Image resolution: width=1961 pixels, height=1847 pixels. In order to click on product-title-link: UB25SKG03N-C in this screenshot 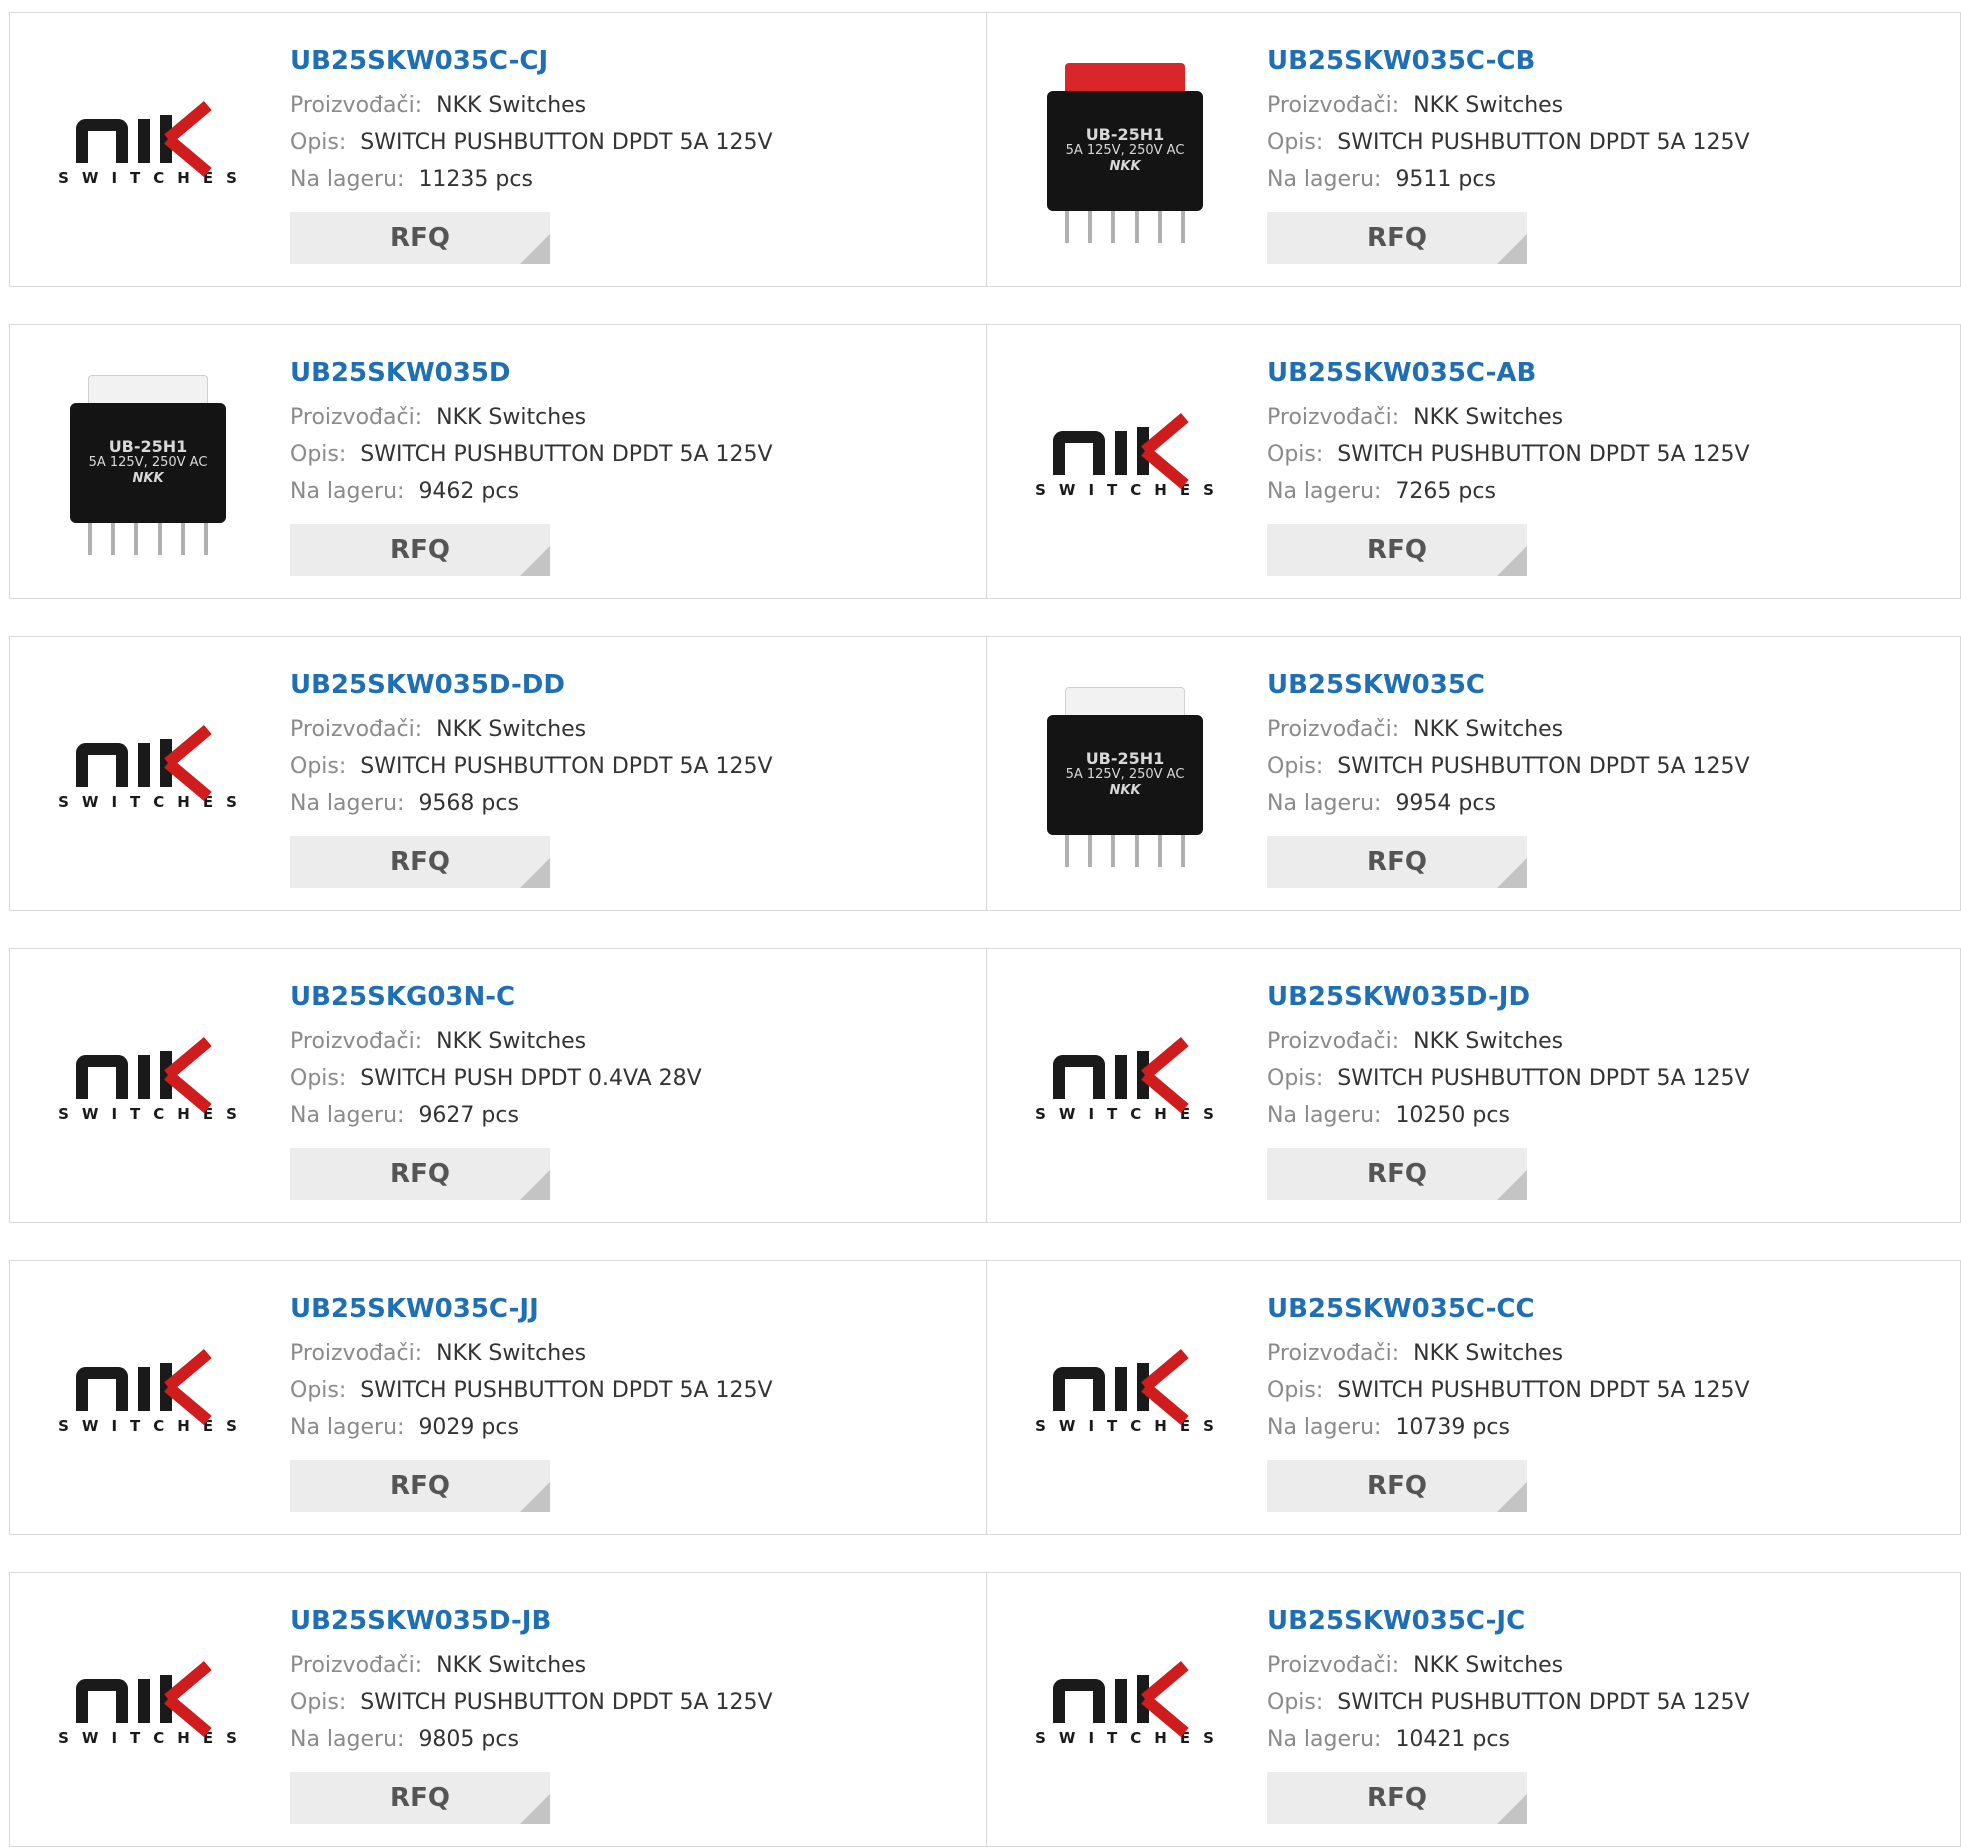, I will do `click(633, 997)`.